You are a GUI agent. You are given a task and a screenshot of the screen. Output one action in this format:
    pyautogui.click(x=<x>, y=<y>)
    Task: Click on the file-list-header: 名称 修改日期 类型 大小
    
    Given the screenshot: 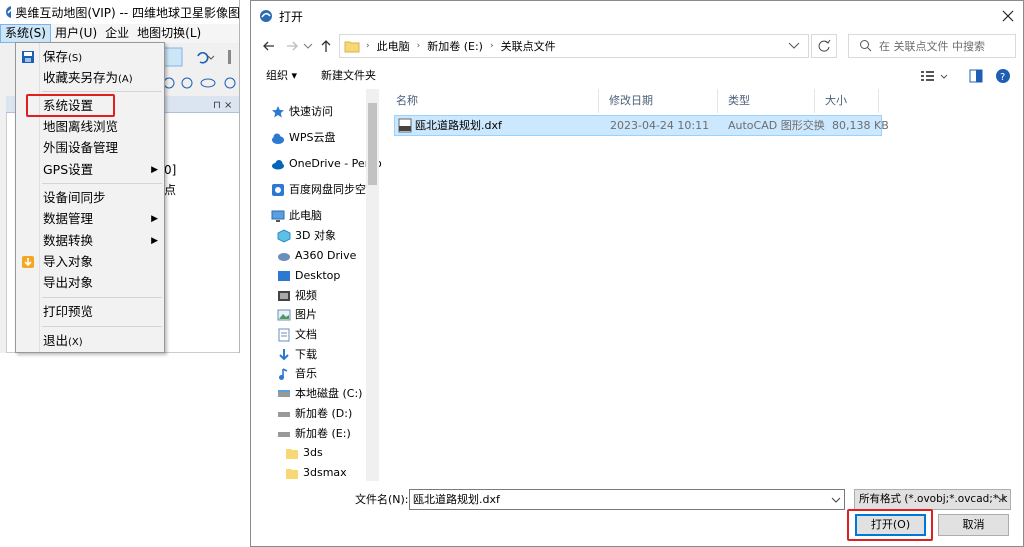 What is the action you would take?
    pyautogui.click(x=636, y=101)
    